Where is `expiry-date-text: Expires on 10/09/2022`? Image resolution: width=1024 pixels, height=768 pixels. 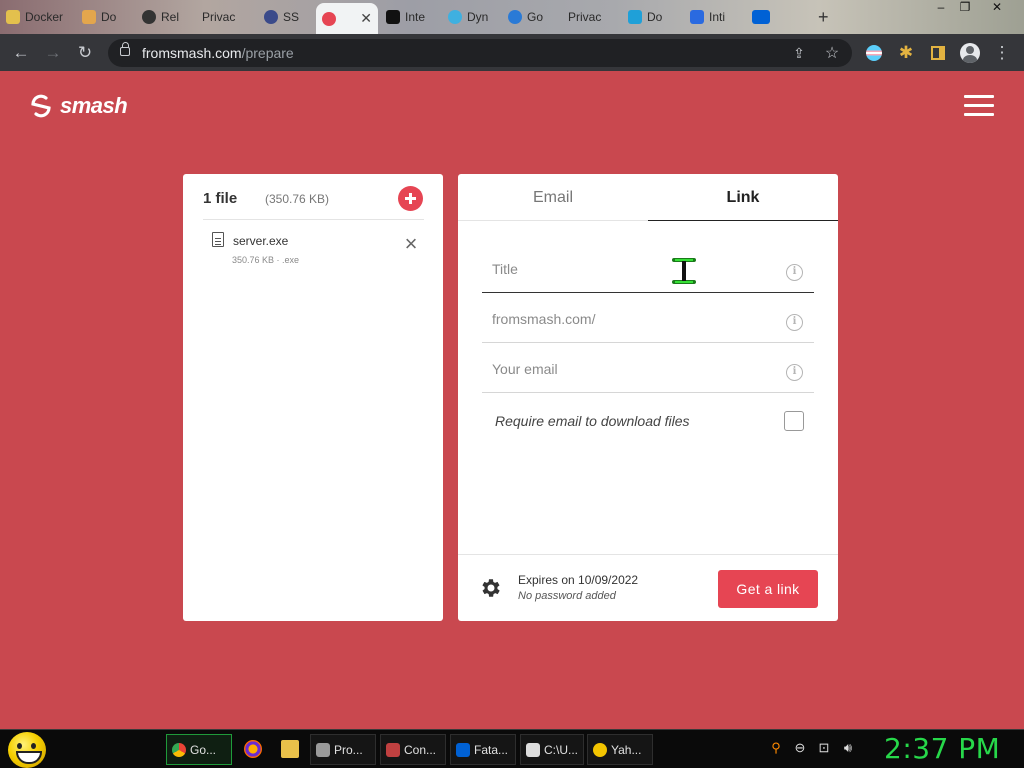
expiry-date-text: Expires on 10/09/2022 is located at coordinates (578, 580).